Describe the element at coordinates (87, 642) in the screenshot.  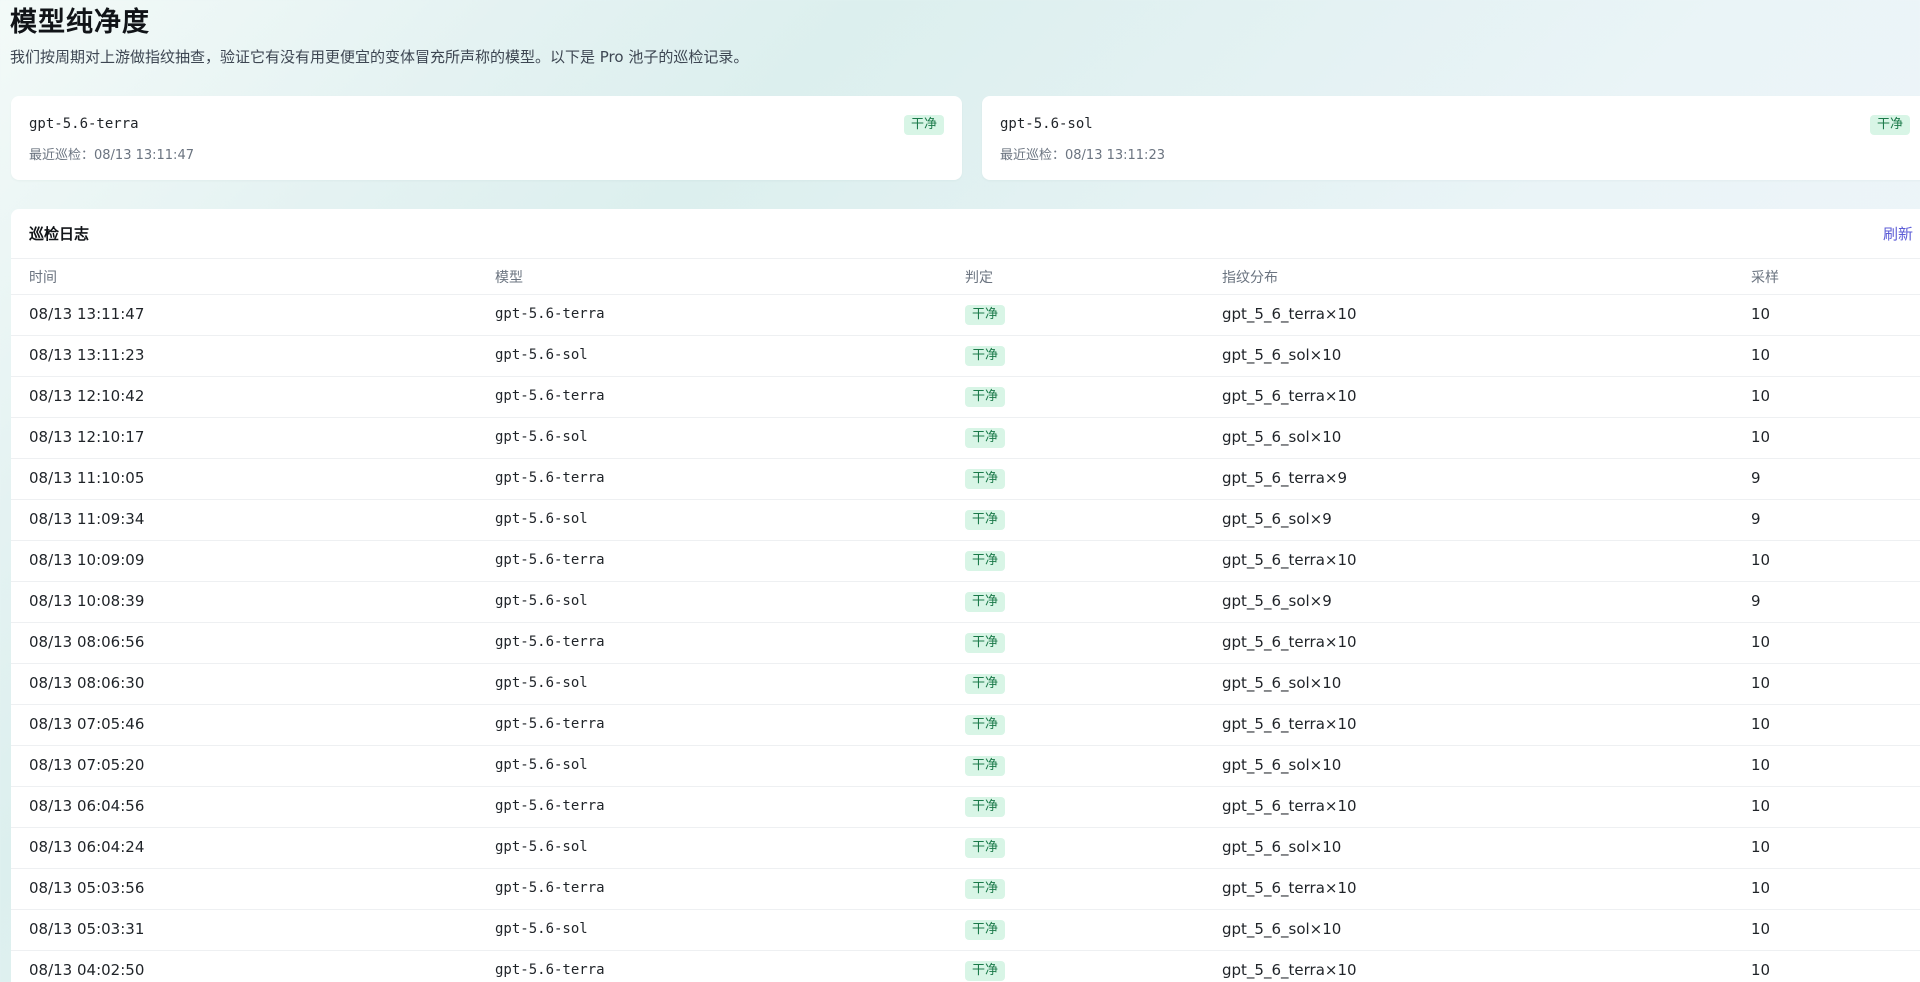
I see `row-time: 08/13 08:06:56` at that location.